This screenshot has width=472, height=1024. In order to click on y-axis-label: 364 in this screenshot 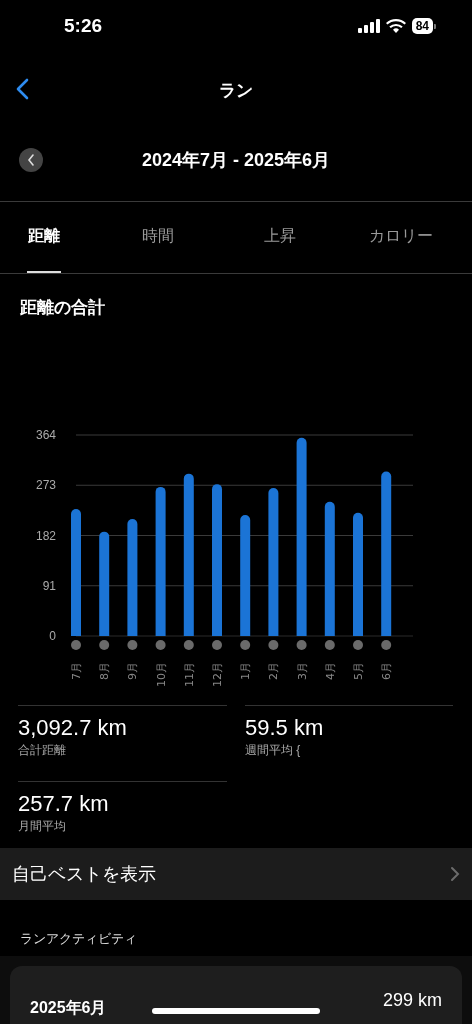, I will do `click(45, 435)`.